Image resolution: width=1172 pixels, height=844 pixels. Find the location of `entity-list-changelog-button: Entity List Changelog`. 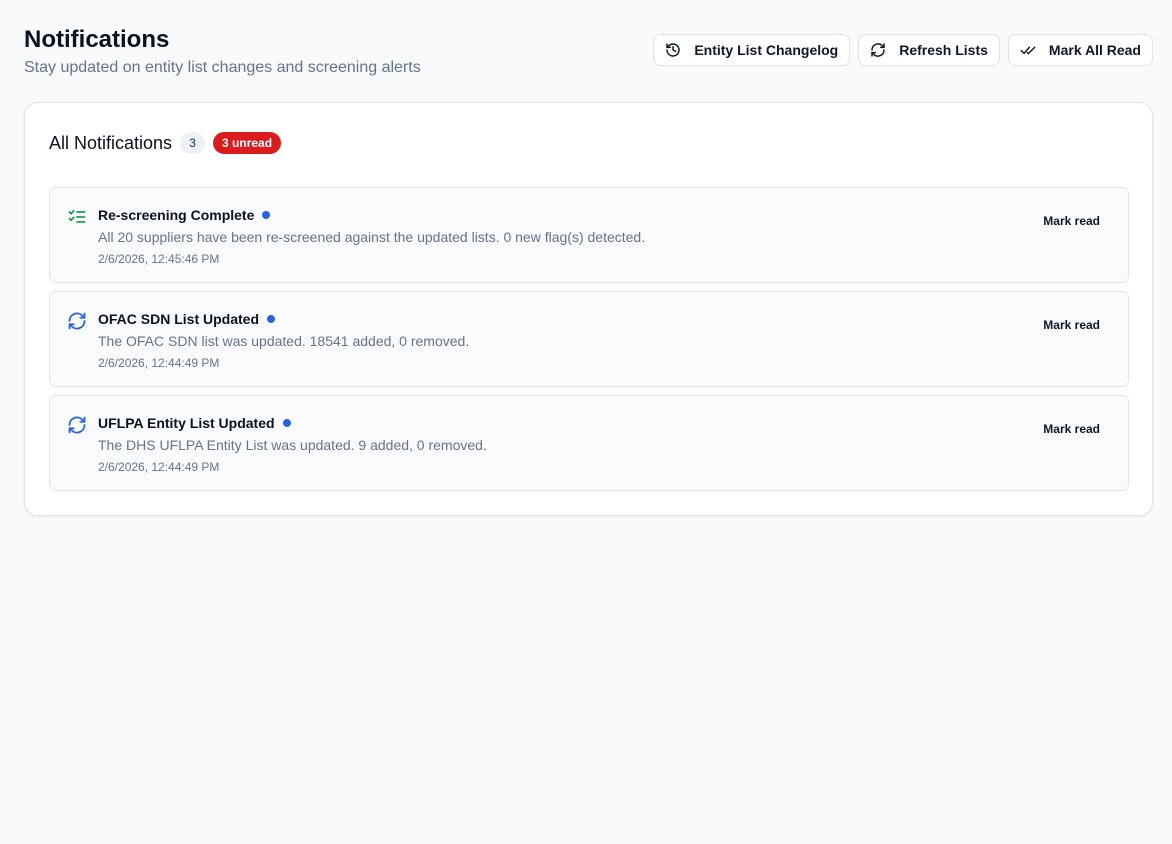

entity-list-changelog-button: Entity List Changelog is located at coordinates (752, 50).